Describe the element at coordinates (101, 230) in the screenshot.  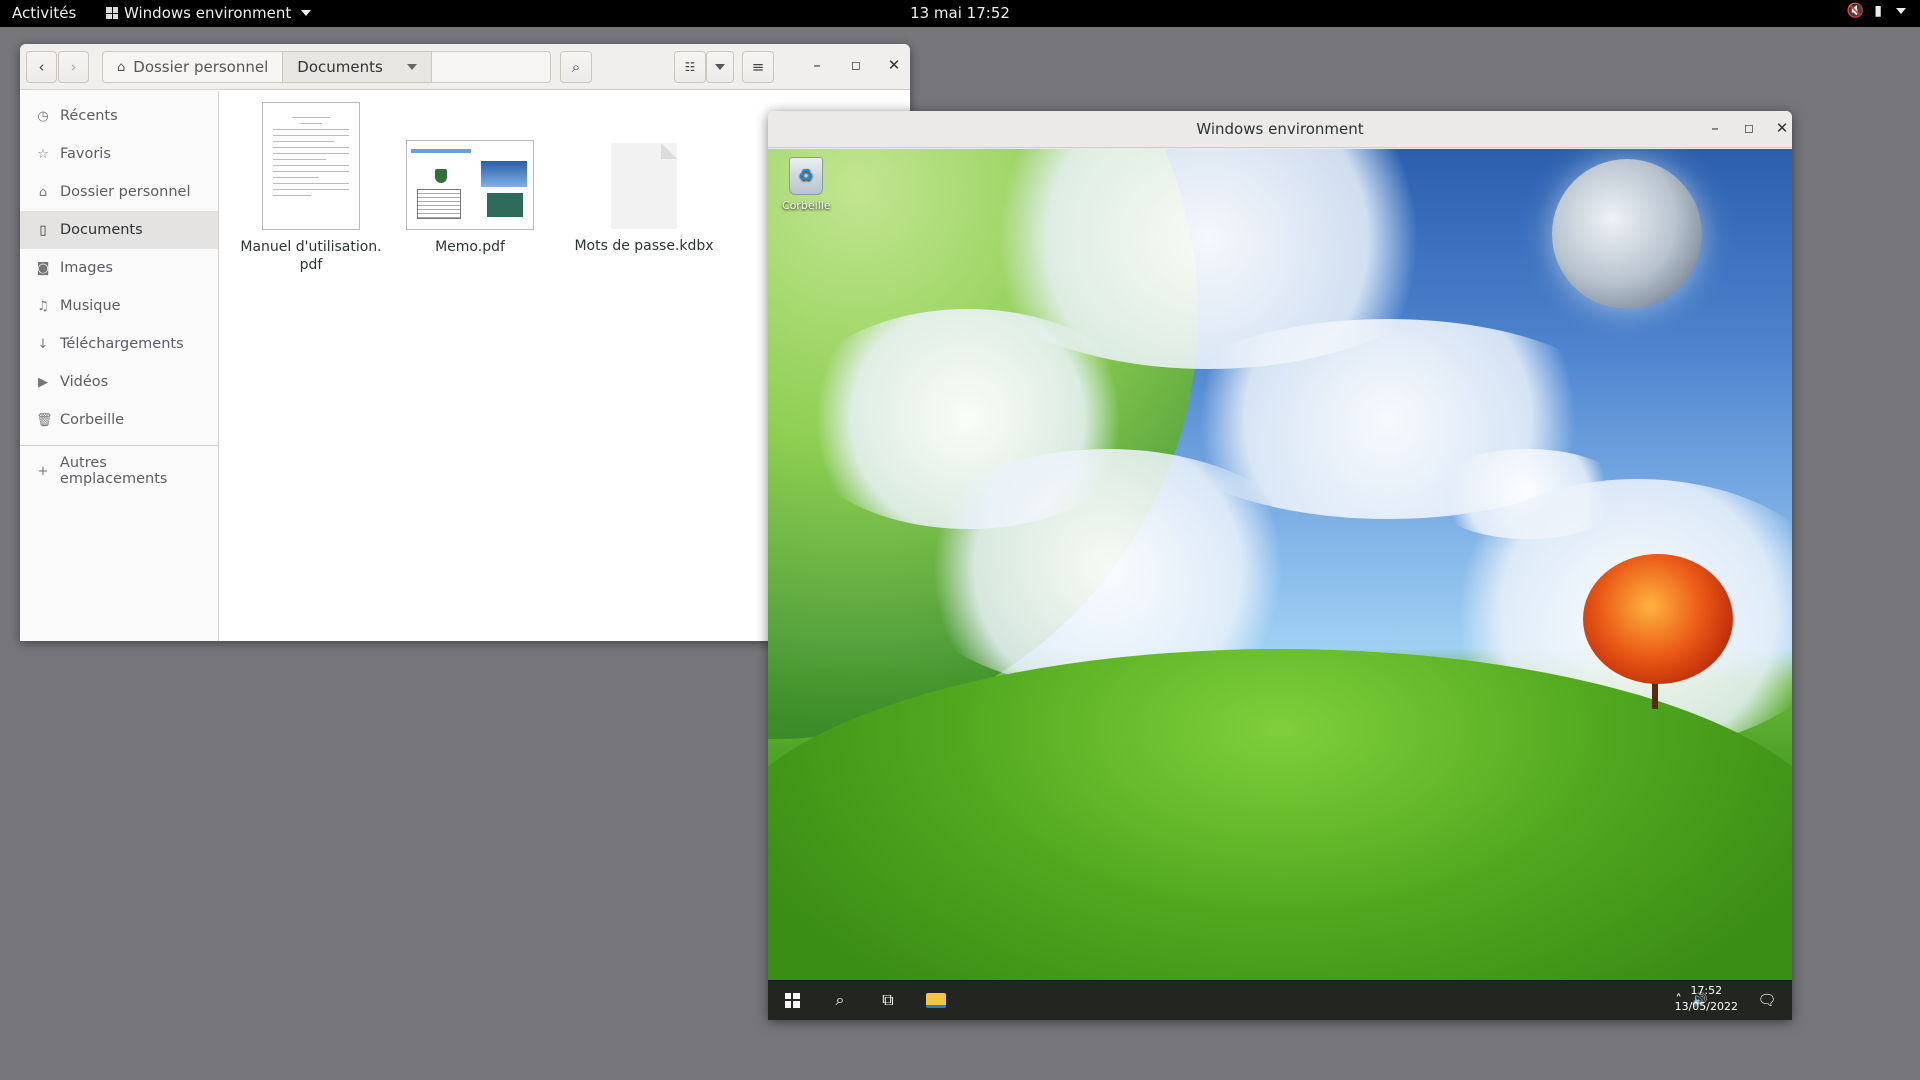
I see `sidebar-item-label: Documents` at that location.